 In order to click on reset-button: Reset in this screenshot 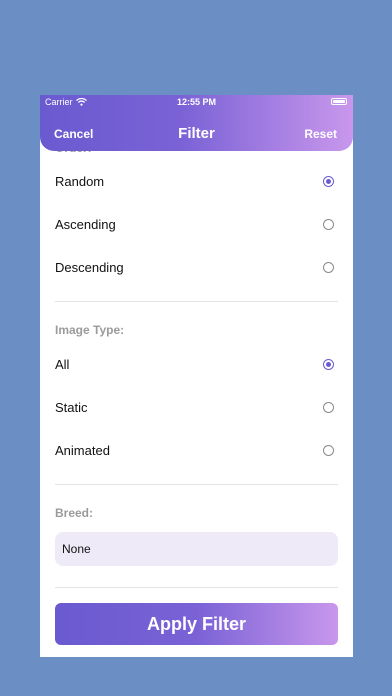, I will do `click(320, 134)`.